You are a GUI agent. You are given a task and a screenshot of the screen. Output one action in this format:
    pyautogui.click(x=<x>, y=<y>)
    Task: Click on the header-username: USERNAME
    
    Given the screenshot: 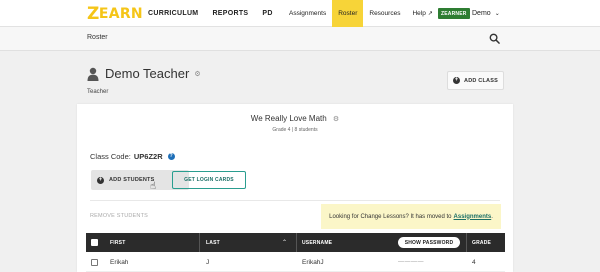 What is the action you would take?
    pyautogui.click(x=317, y=242)
    